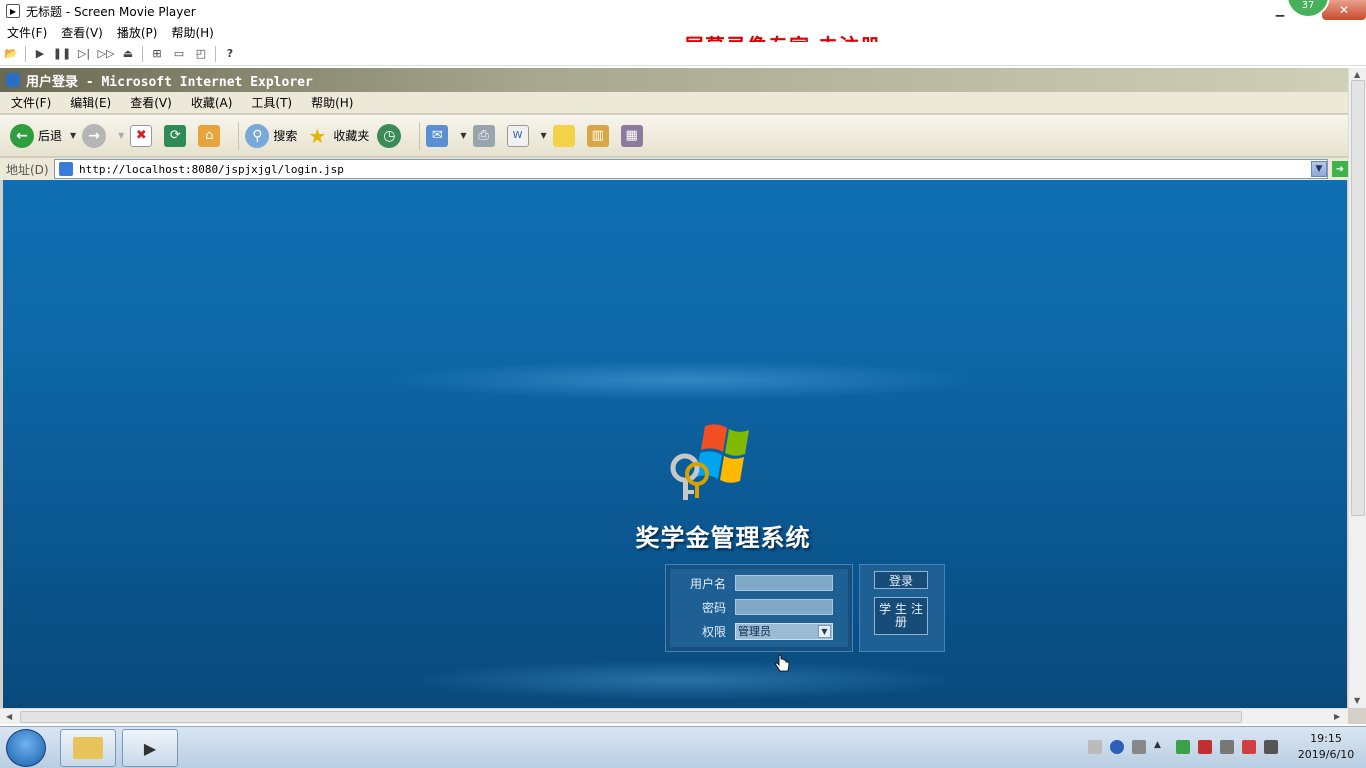 This screenshot has width=1366, height=768. What do you see at coordinates (66, 169) in the screenshot?
I see `page-icon` at bounding box center [66, 169].